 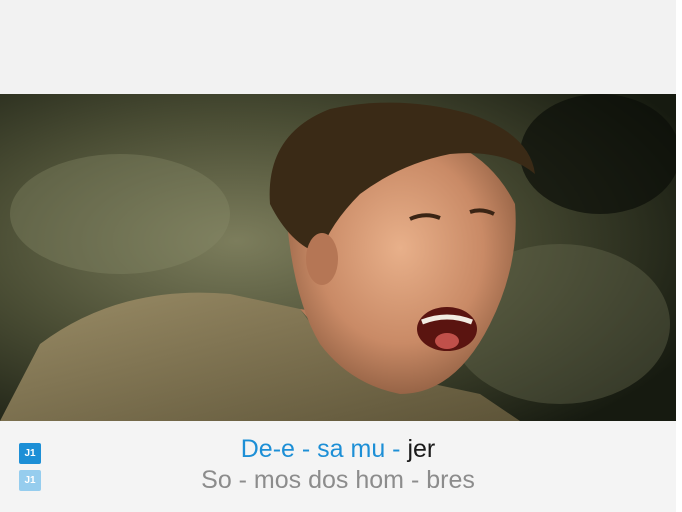 I want to click on sung-lyric-text: De-e - sa mu -, so click(x=324, y=449).